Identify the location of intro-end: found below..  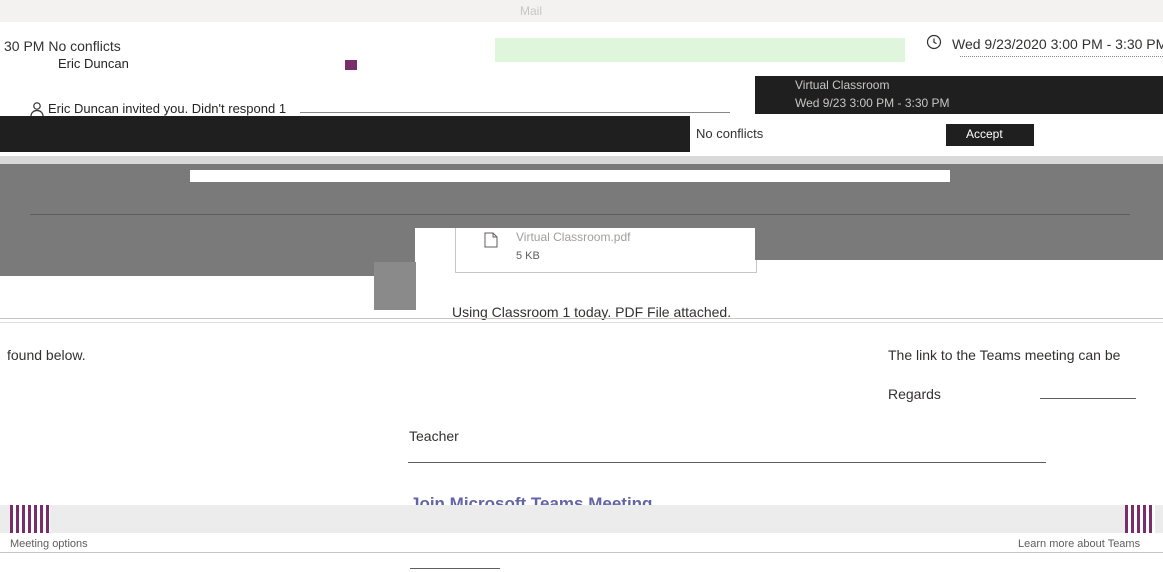
(46, 355).